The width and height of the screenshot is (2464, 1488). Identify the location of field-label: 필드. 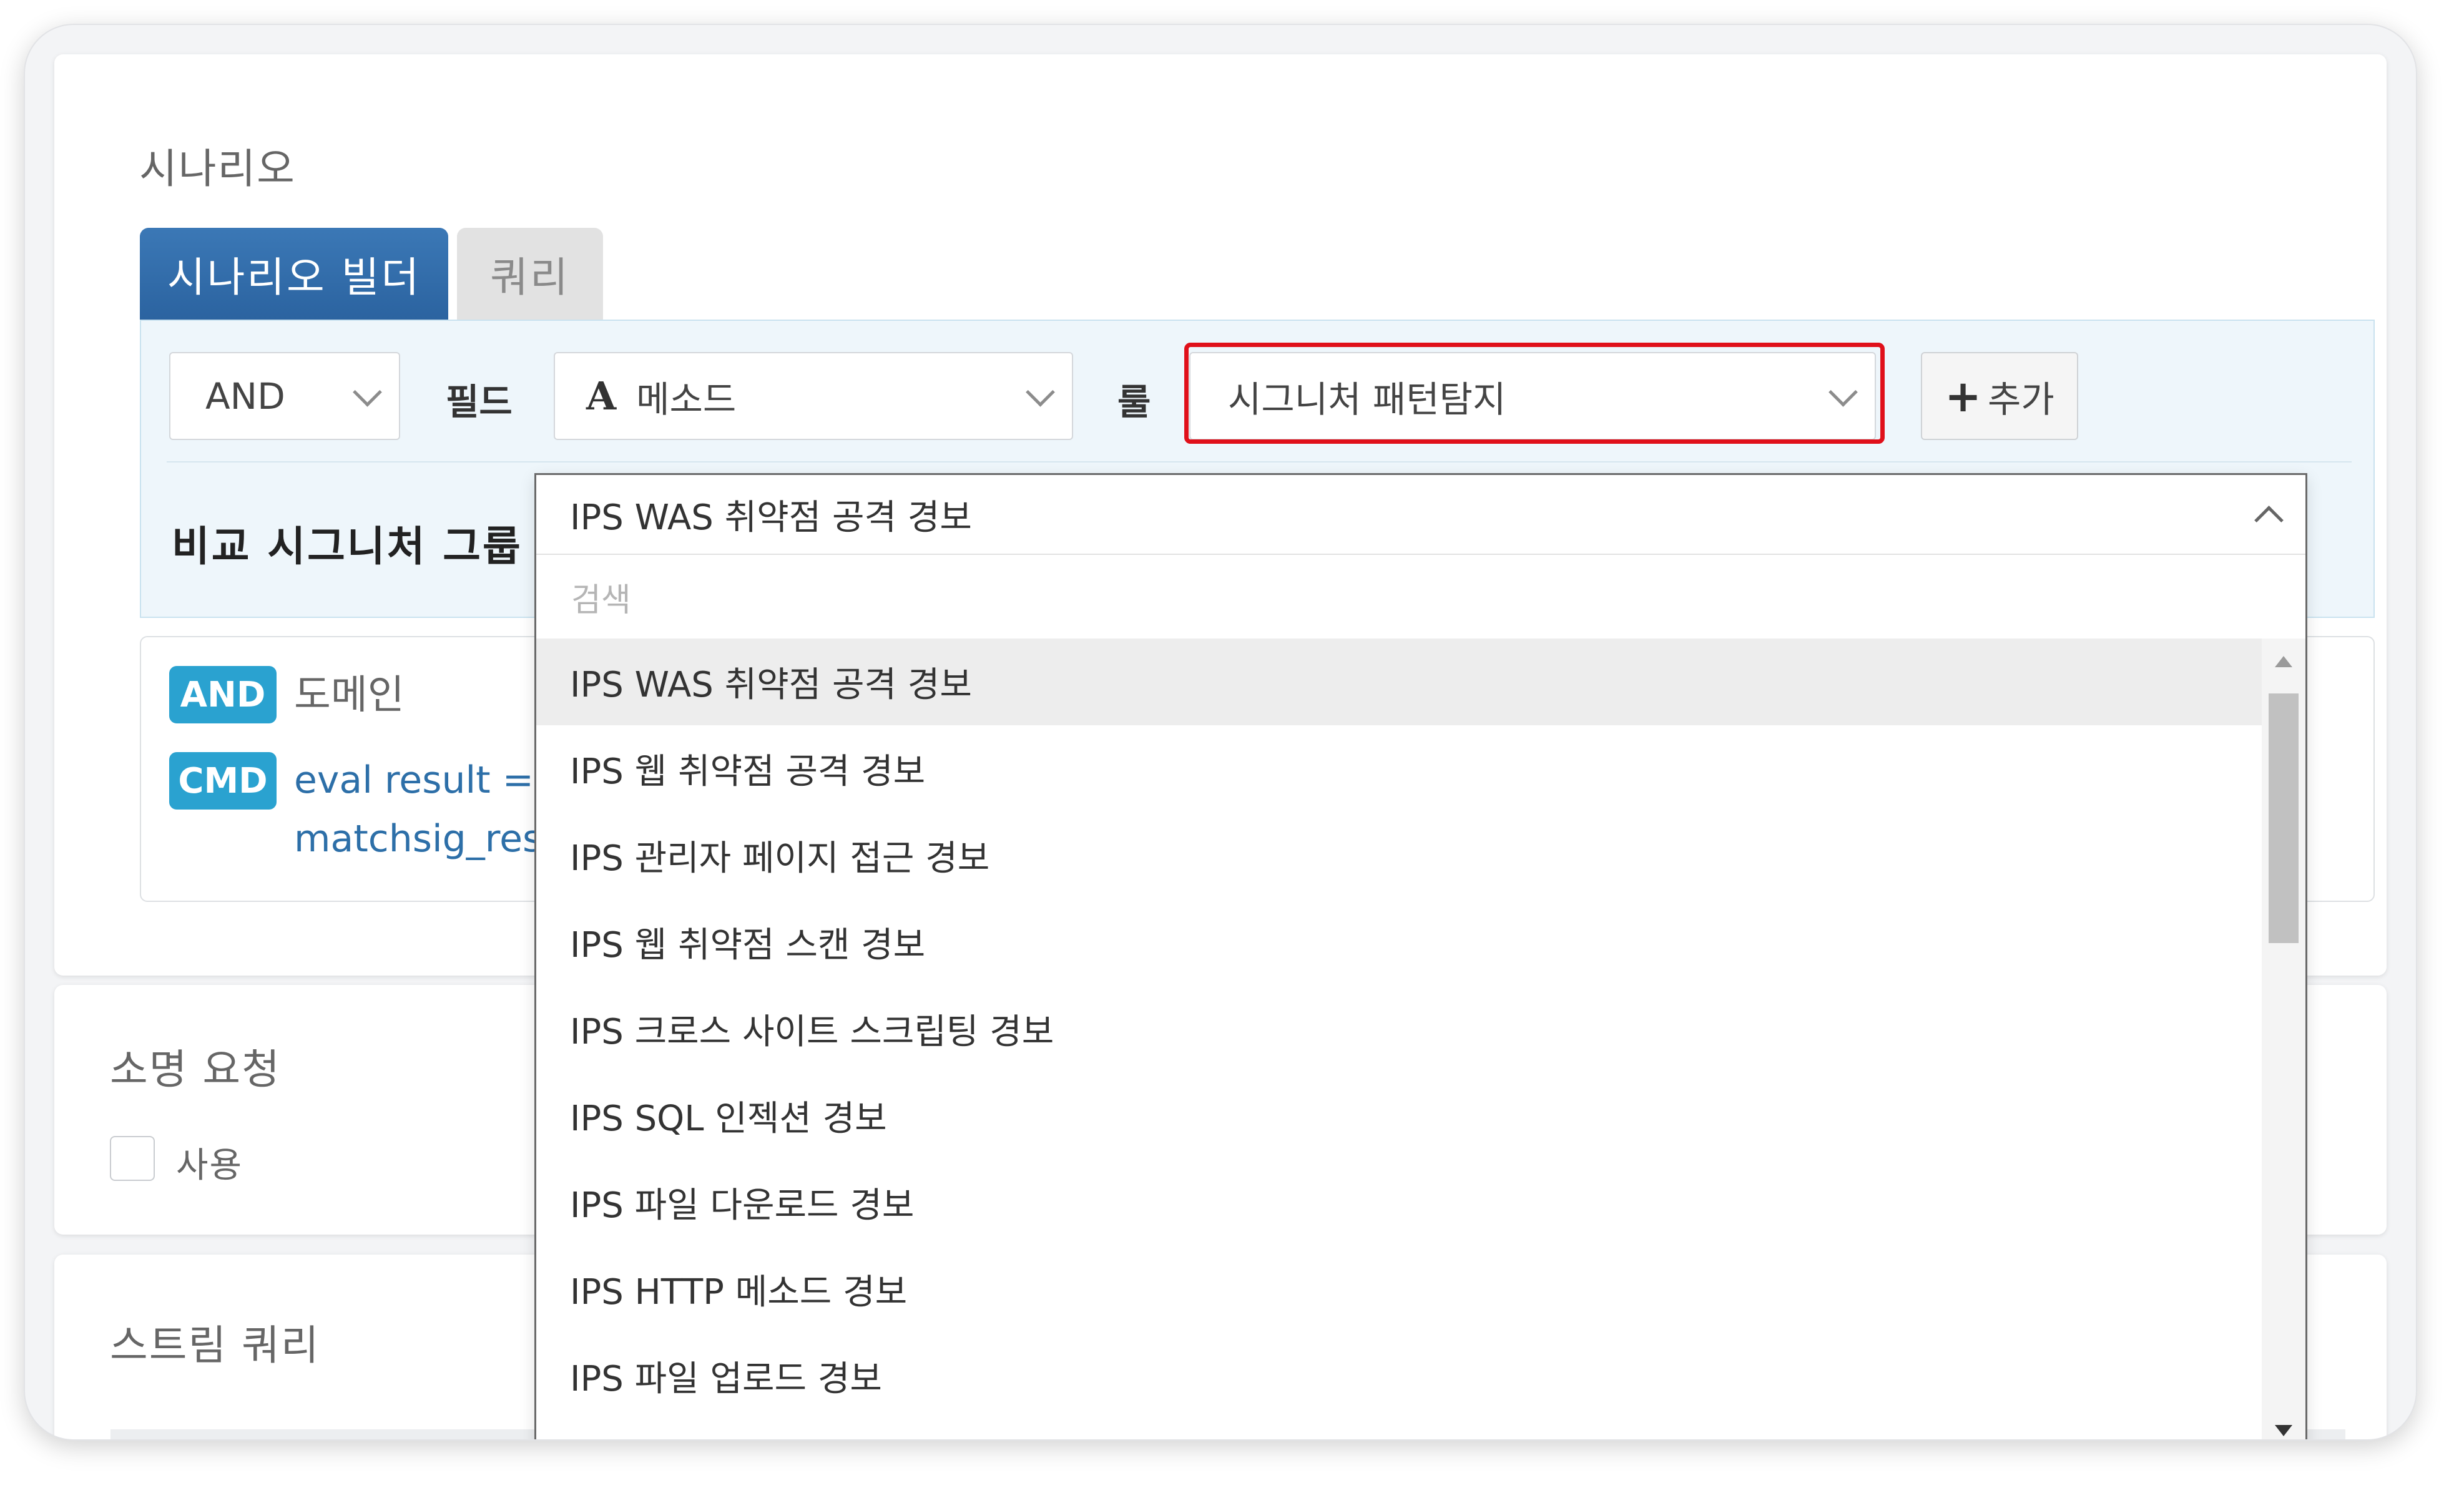
(479, 402).